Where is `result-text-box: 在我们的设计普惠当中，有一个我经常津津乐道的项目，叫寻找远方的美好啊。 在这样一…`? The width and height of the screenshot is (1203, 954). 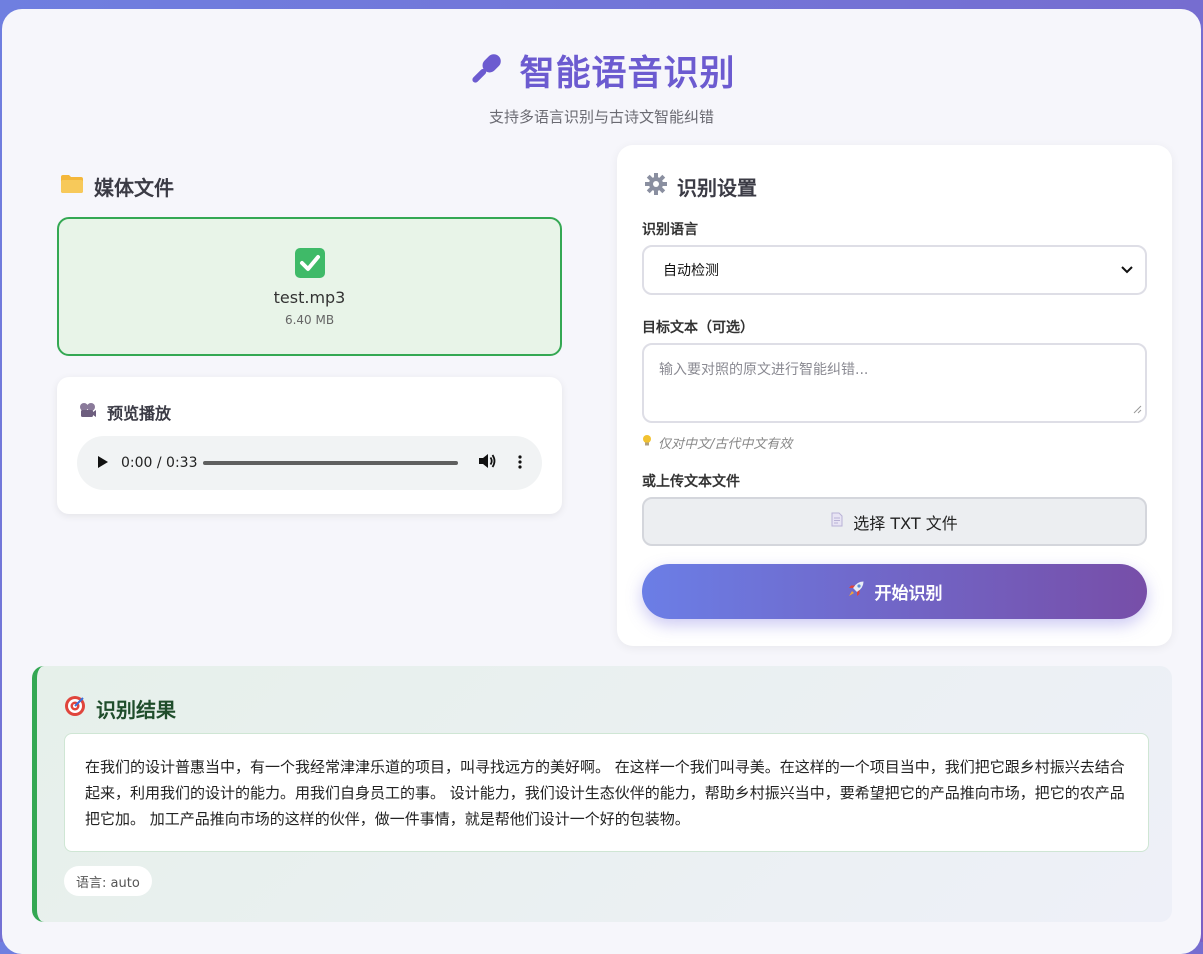
result-text-box: 在我们的设计普惠当中，有一个我经常津津乐道的项目，叫寻找远方的美好啊。 在这样一… is located at coordinates (606, 792).